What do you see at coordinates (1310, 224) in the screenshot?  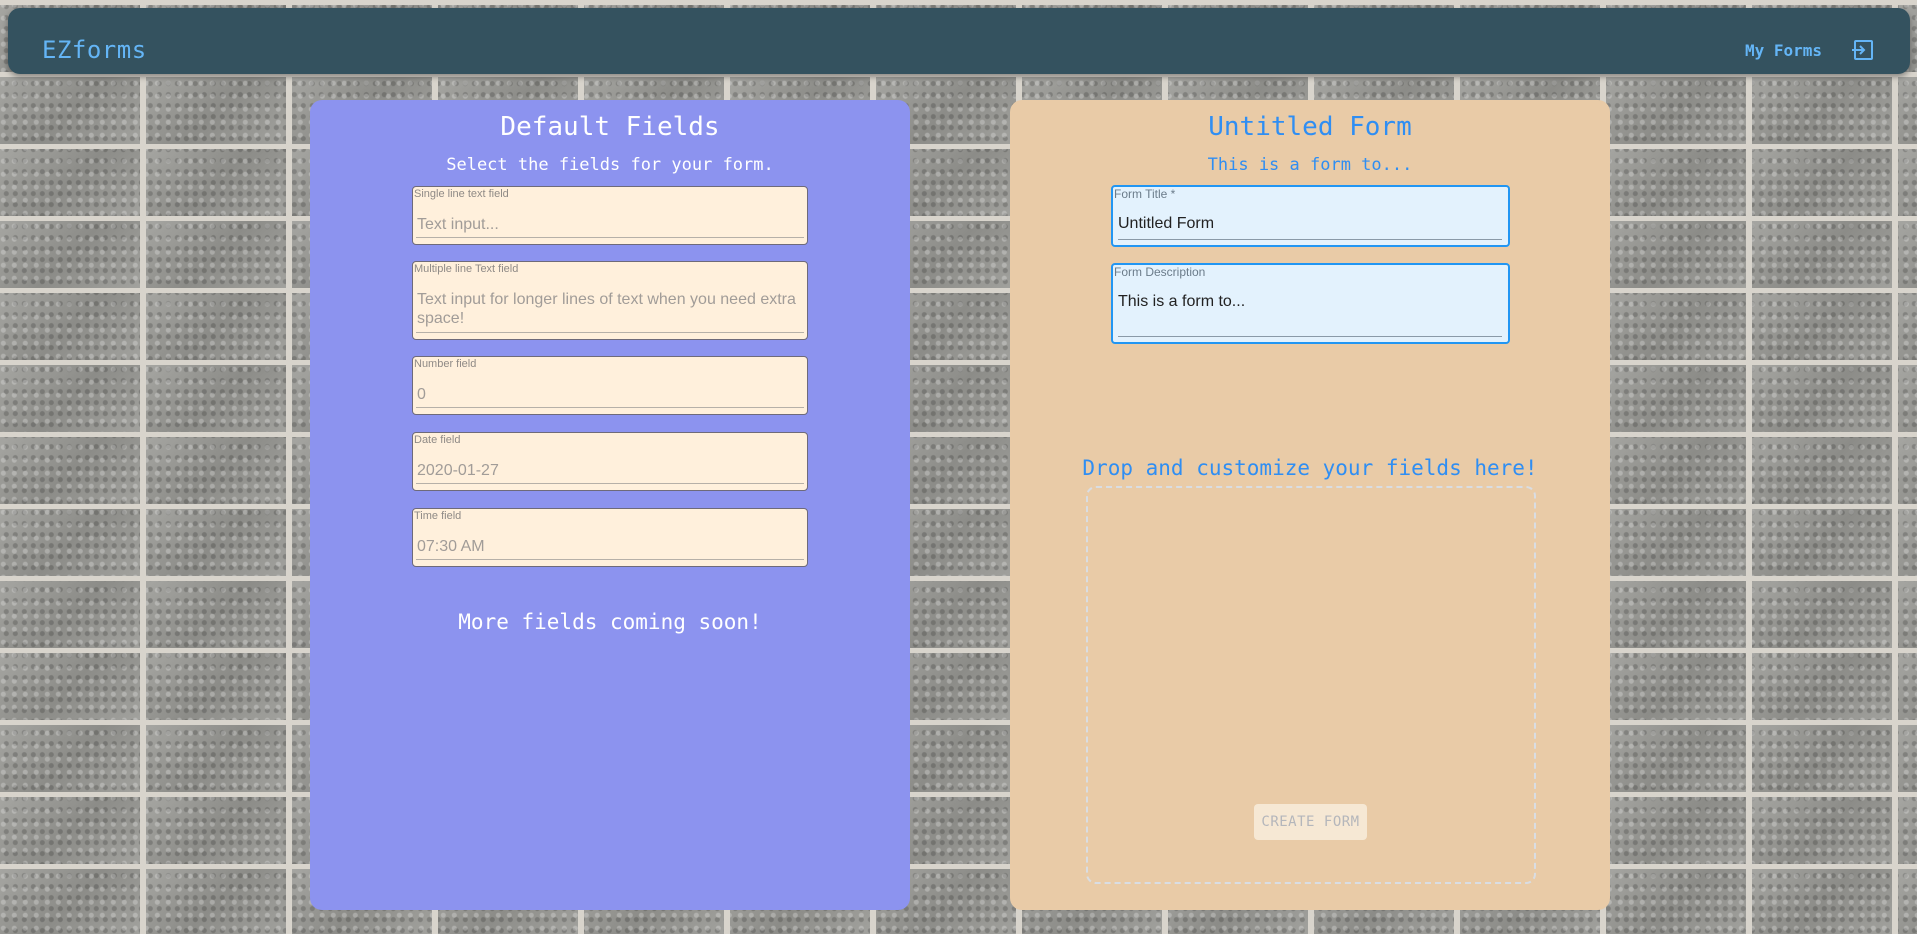 I see `form-title-input: Untitled Form` at bounding box center [1310, 224].